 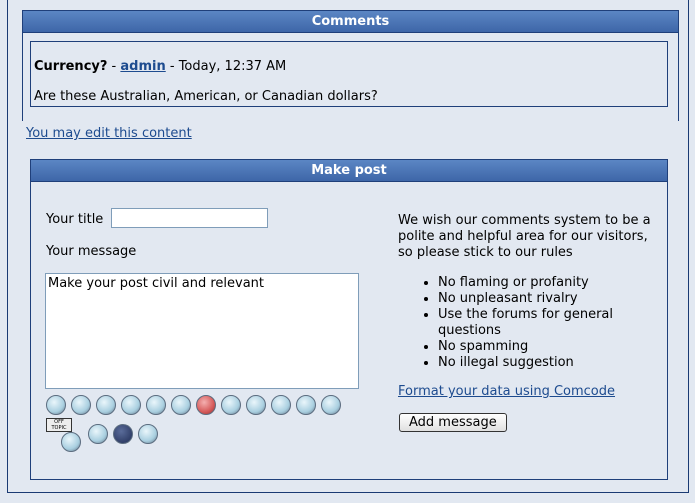 What do you see at coordinates (75, 219) in the screenshot?
I see `title-label: Your title` at bounding box center [75, 219].